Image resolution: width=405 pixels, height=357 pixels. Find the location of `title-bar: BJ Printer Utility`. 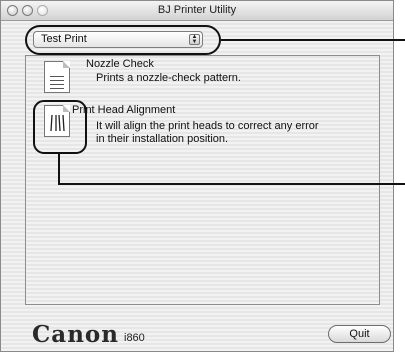

title-bar: BJ Printer Utility is located at coordinates (197, 11).